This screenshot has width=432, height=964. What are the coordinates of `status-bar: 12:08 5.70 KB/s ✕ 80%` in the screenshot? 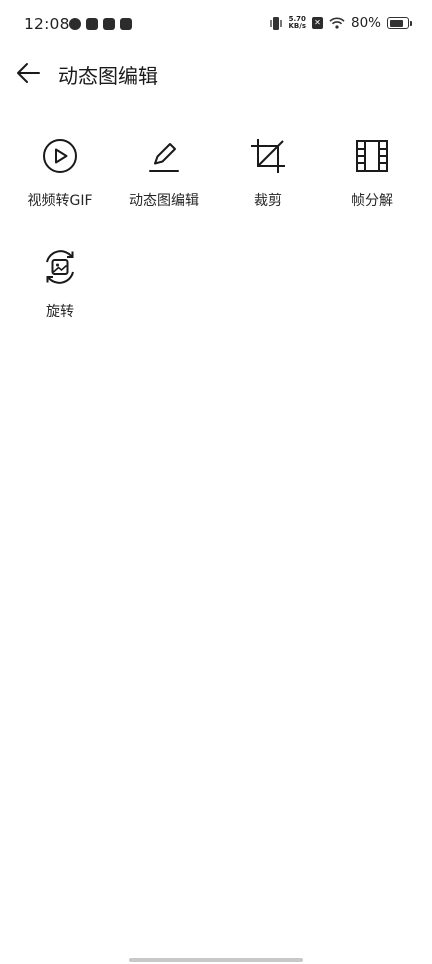 It's located at (216, 25).